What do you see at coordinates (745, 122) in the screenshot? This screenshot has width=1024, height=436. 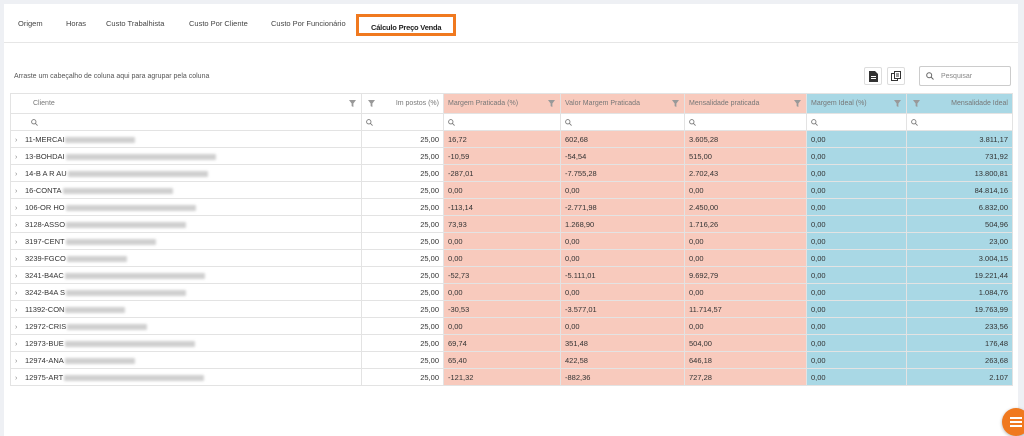 I see `filter-cell-mensalidade-praticada` at bounding box center [745, 122].